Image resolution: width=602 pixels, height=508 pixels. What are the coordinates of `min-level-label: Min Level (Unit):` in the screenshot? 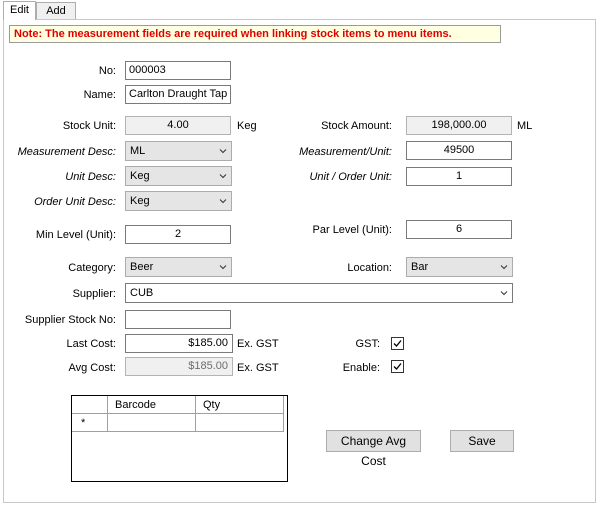 It's located at (75, 235).